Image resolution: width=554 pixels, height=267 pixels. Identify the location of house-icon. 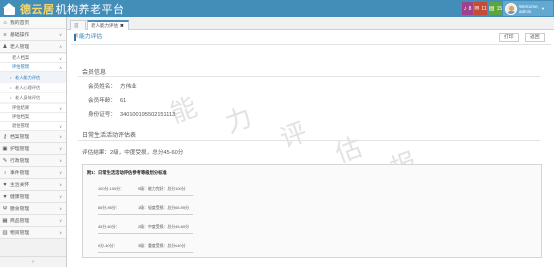
(9, 8).